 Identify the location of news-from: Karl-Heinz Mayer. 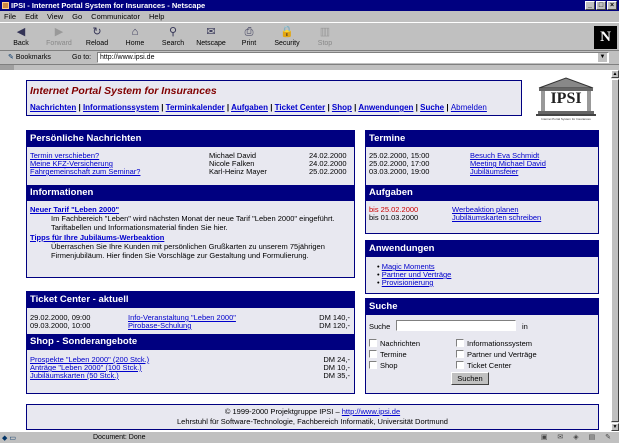
(238, 171).